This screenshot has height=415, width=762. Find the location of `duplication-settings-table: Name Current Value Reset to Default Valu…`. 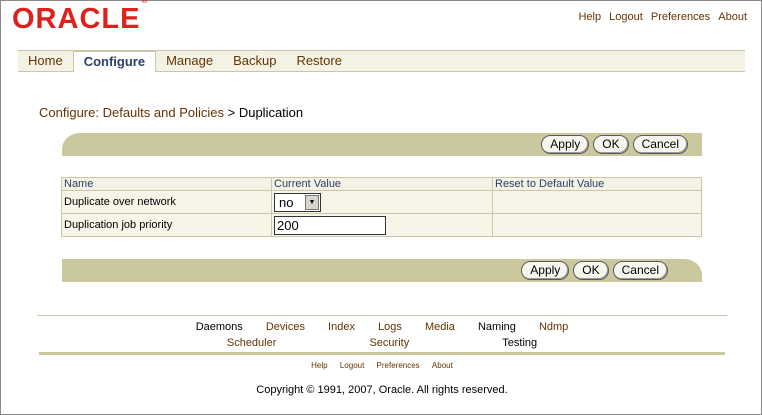

duplication-settings-table: Name Current Value Reset to Default Valu… is located at coordinates (381, 207).